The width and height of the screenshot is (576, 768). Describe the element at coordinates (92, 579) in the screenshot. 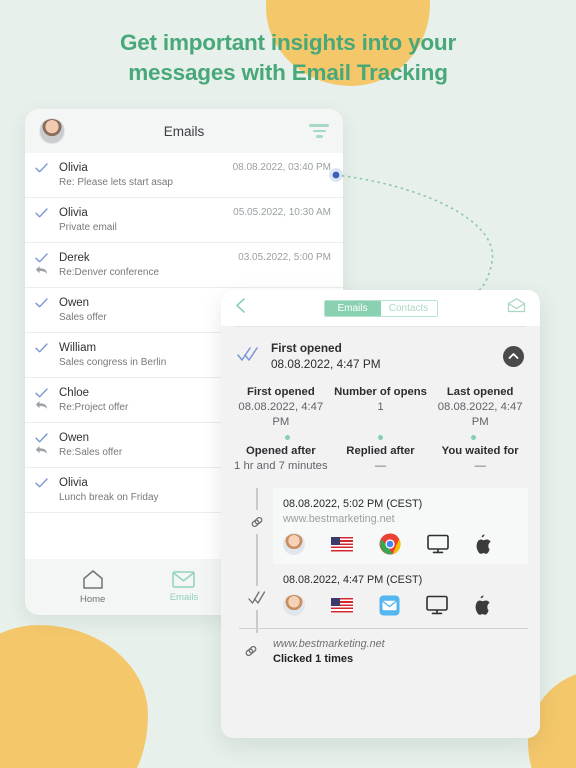

I see `home-icon` at that location.